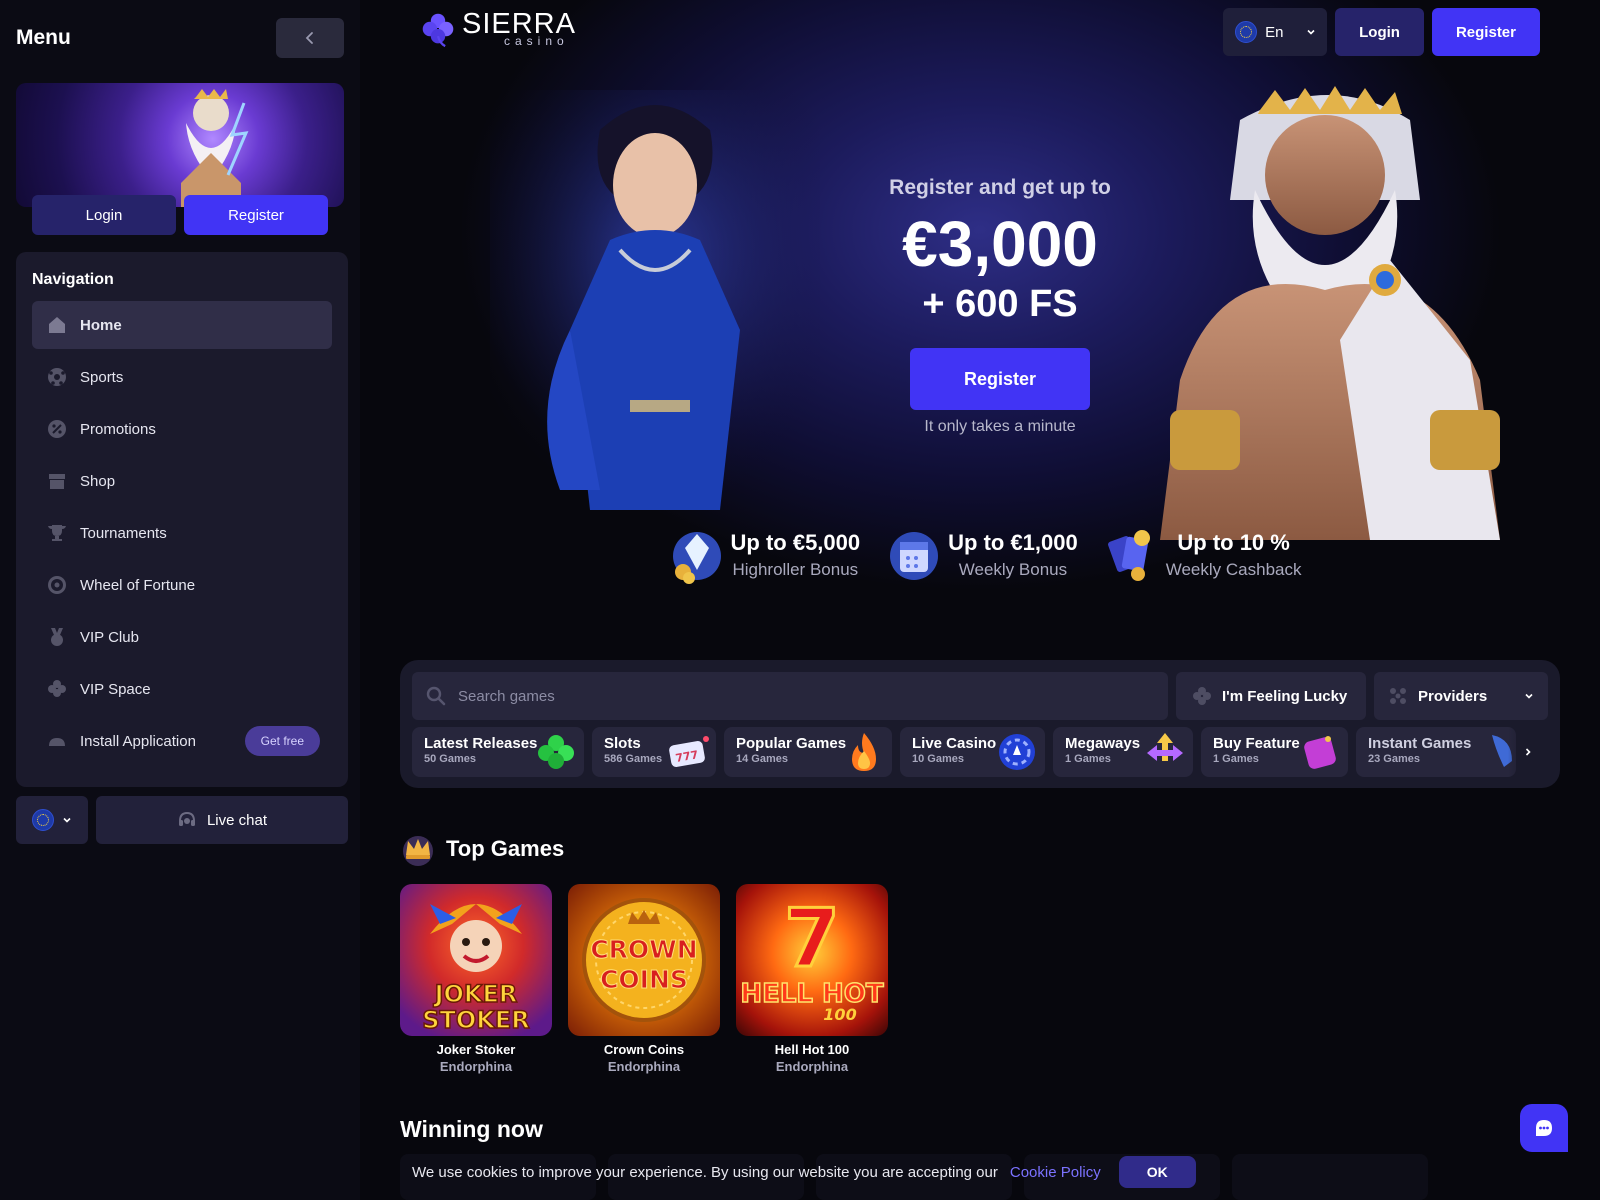  Describe the element at coordinates (556, 752) in the screenshot. I see `clover-icon` at that location.